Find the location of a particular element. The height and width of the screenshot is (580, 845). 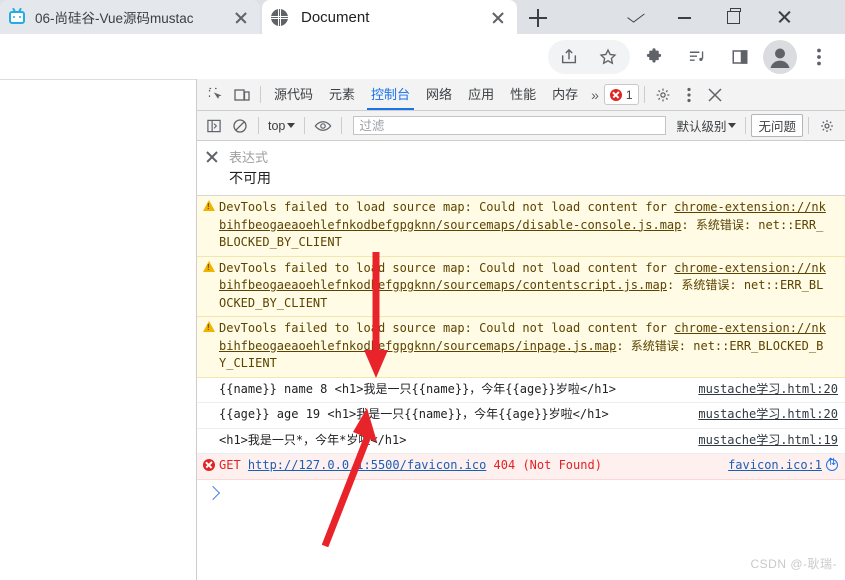

console-source-link-wrap: mustache学习.html:19 is located at coordinates (768, 441).